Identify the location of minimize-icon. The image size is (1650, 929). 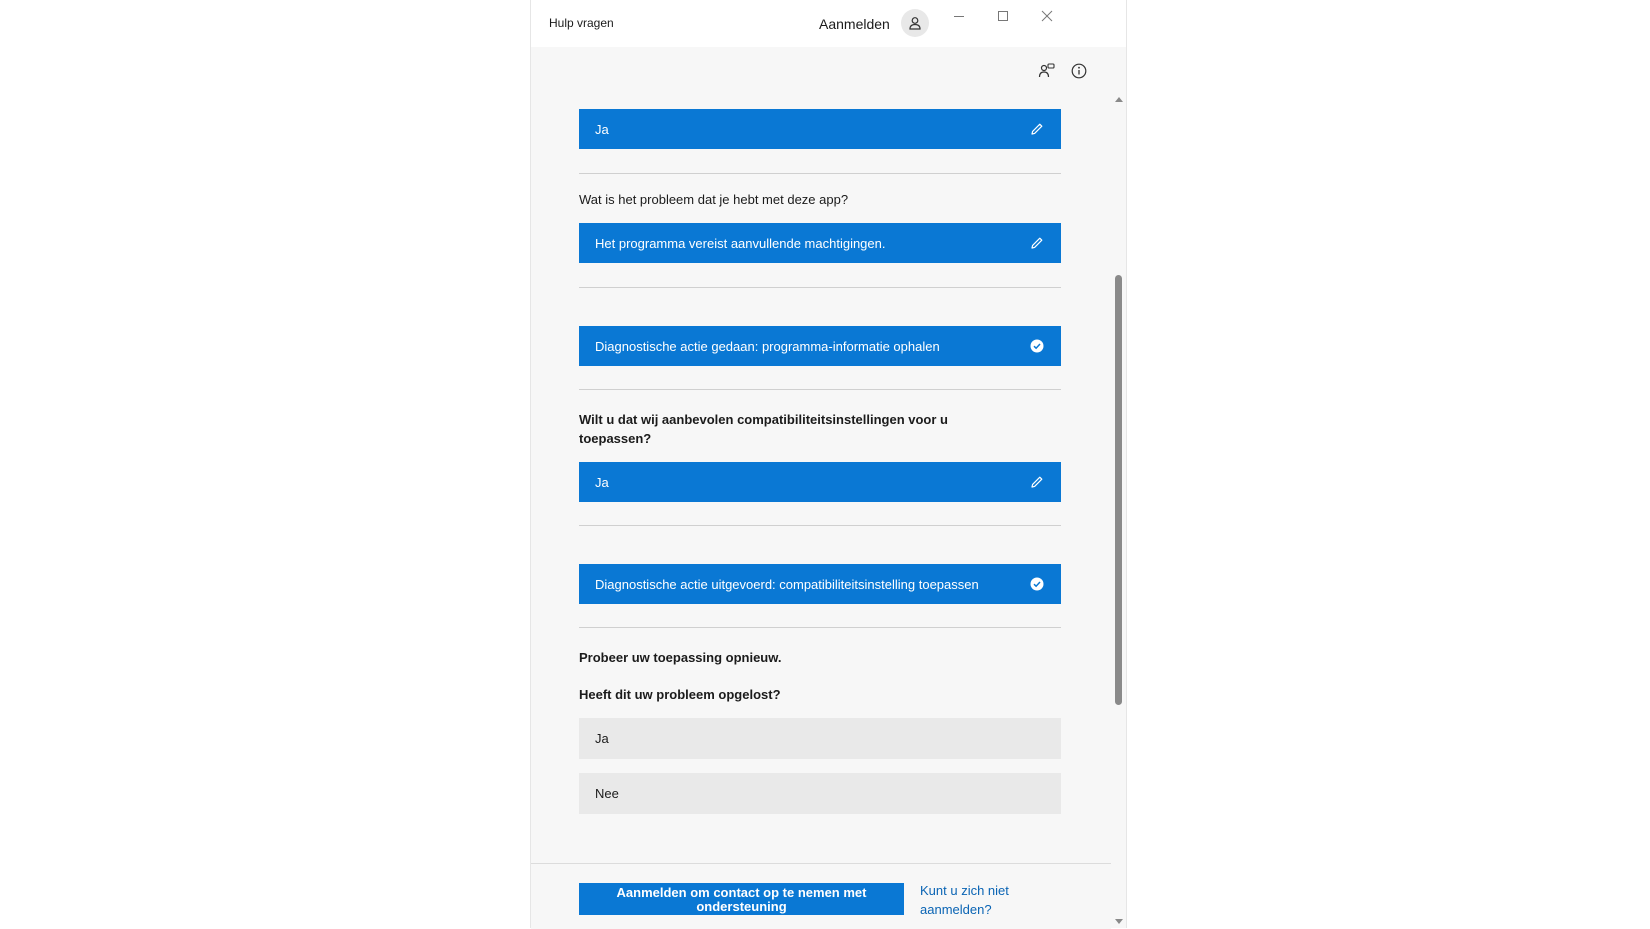
(959, 16).